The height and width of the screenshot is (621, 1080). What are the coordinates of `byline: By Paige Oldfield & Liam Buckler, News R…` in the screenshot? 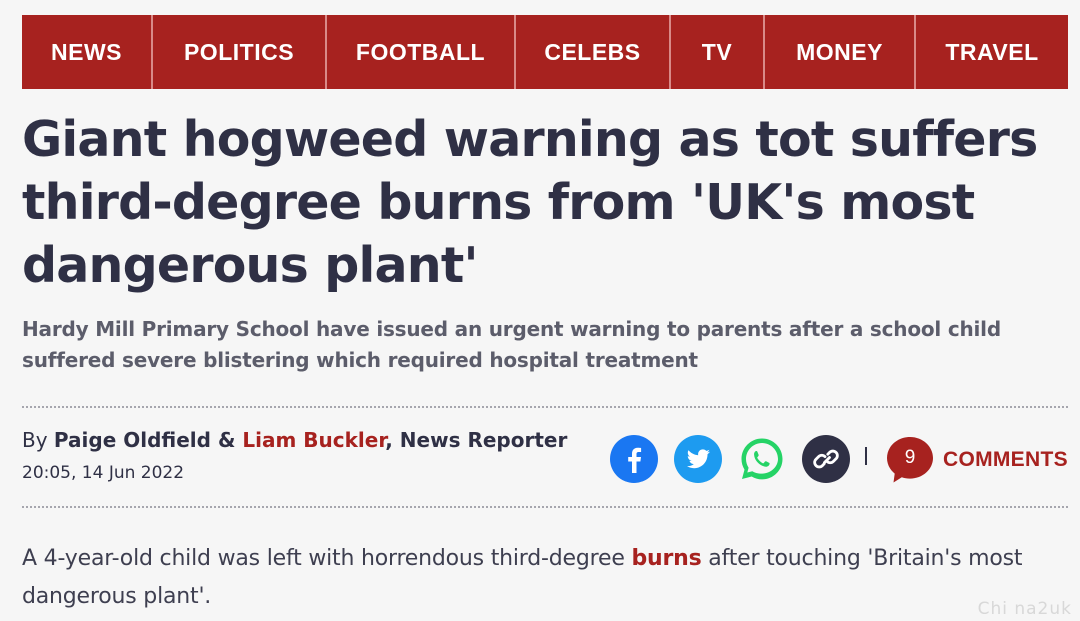 It's located at (294, 440).